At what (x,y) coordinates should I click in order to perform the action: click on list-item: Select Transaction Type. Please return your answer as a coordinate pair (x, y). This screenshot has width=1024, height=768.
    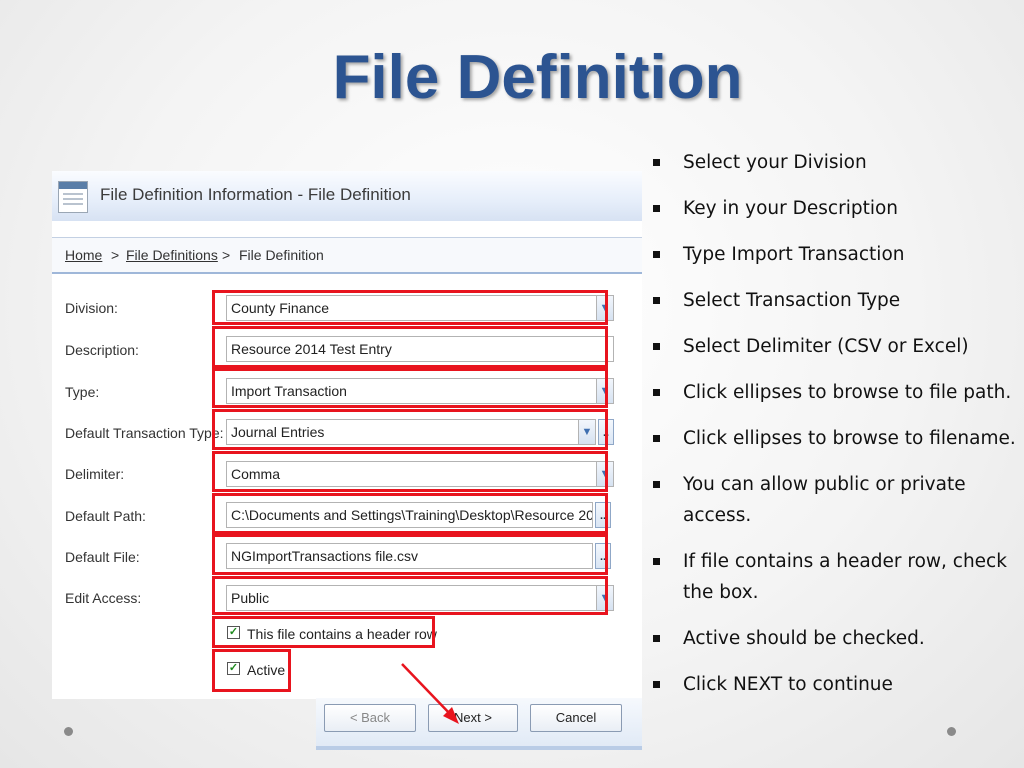
    Looking at the image, I should click on (835, 300).